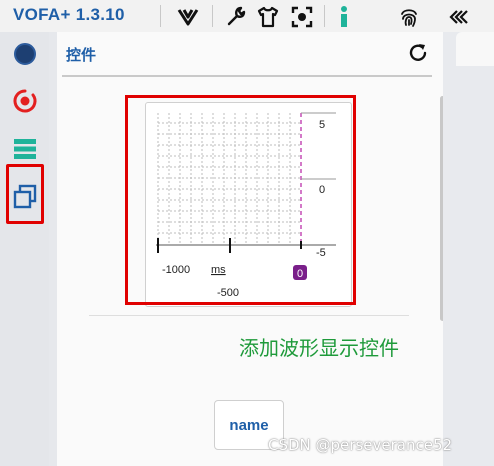  Describe the element at coordinates (475, 49) in the screenshot. I see `workspace-card-edge` at that location.